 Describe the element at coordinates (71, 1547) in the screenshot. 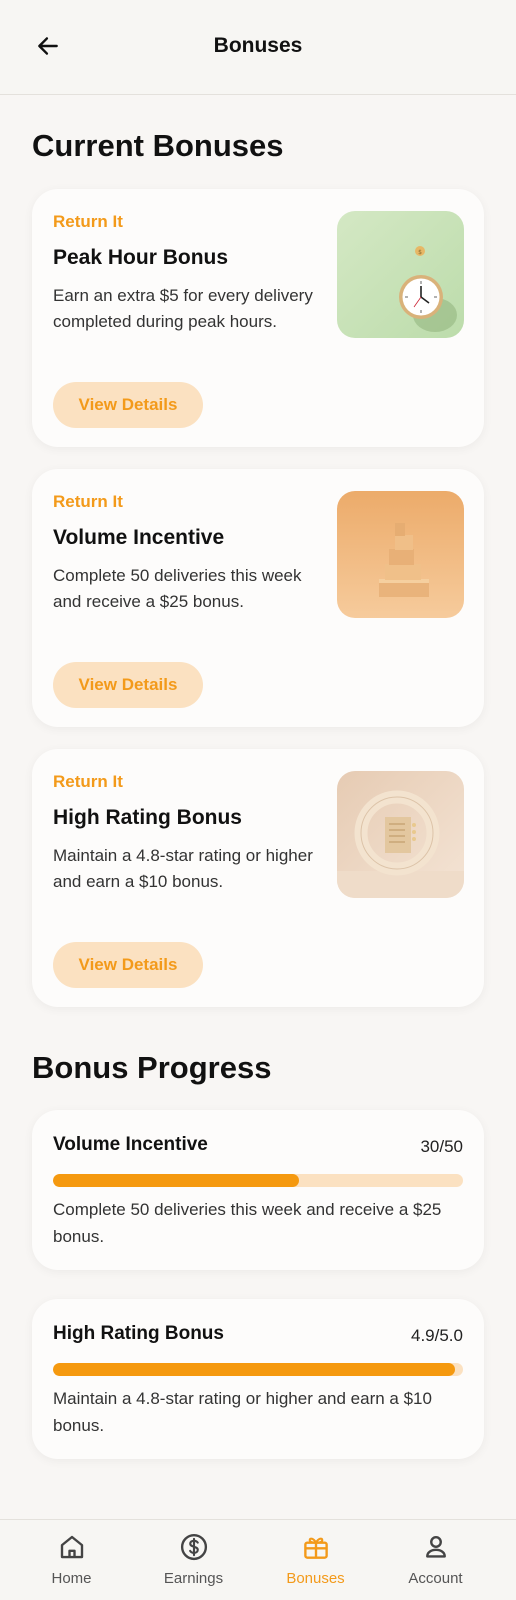

I see `home-icon` at that location.